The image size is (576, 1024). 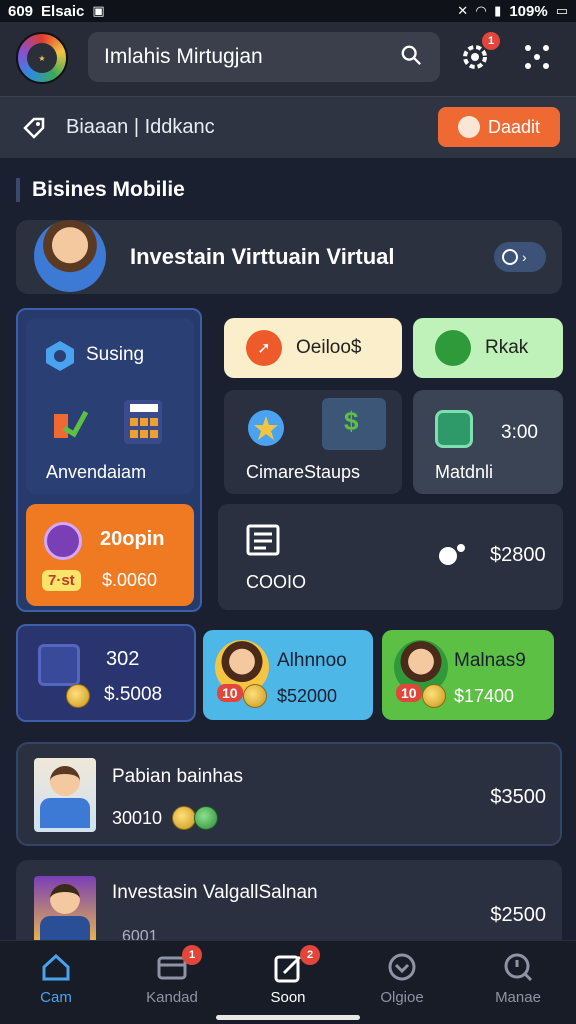 What do you see at coordinates (288, 11) in the screenshot?
I see `status-bar: 609 Elsaic ▣ ✕ ◠ ▮ 109% ▭` at bounding box center [288, 11].